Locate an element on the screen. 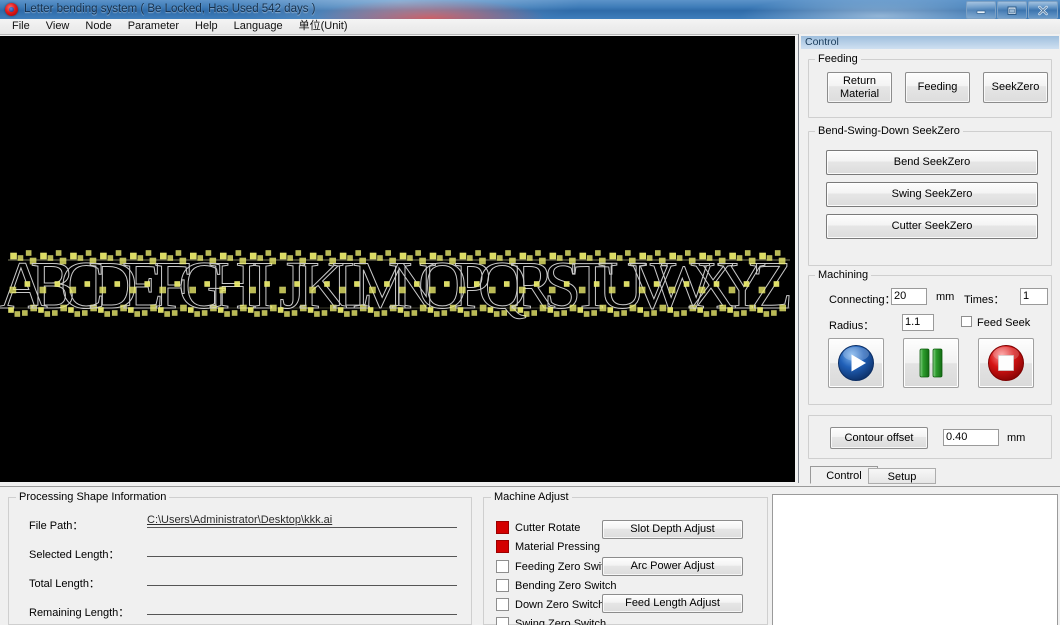  down-zero-switch-label: Down Zero Switch is located at coordinates (560, 605).